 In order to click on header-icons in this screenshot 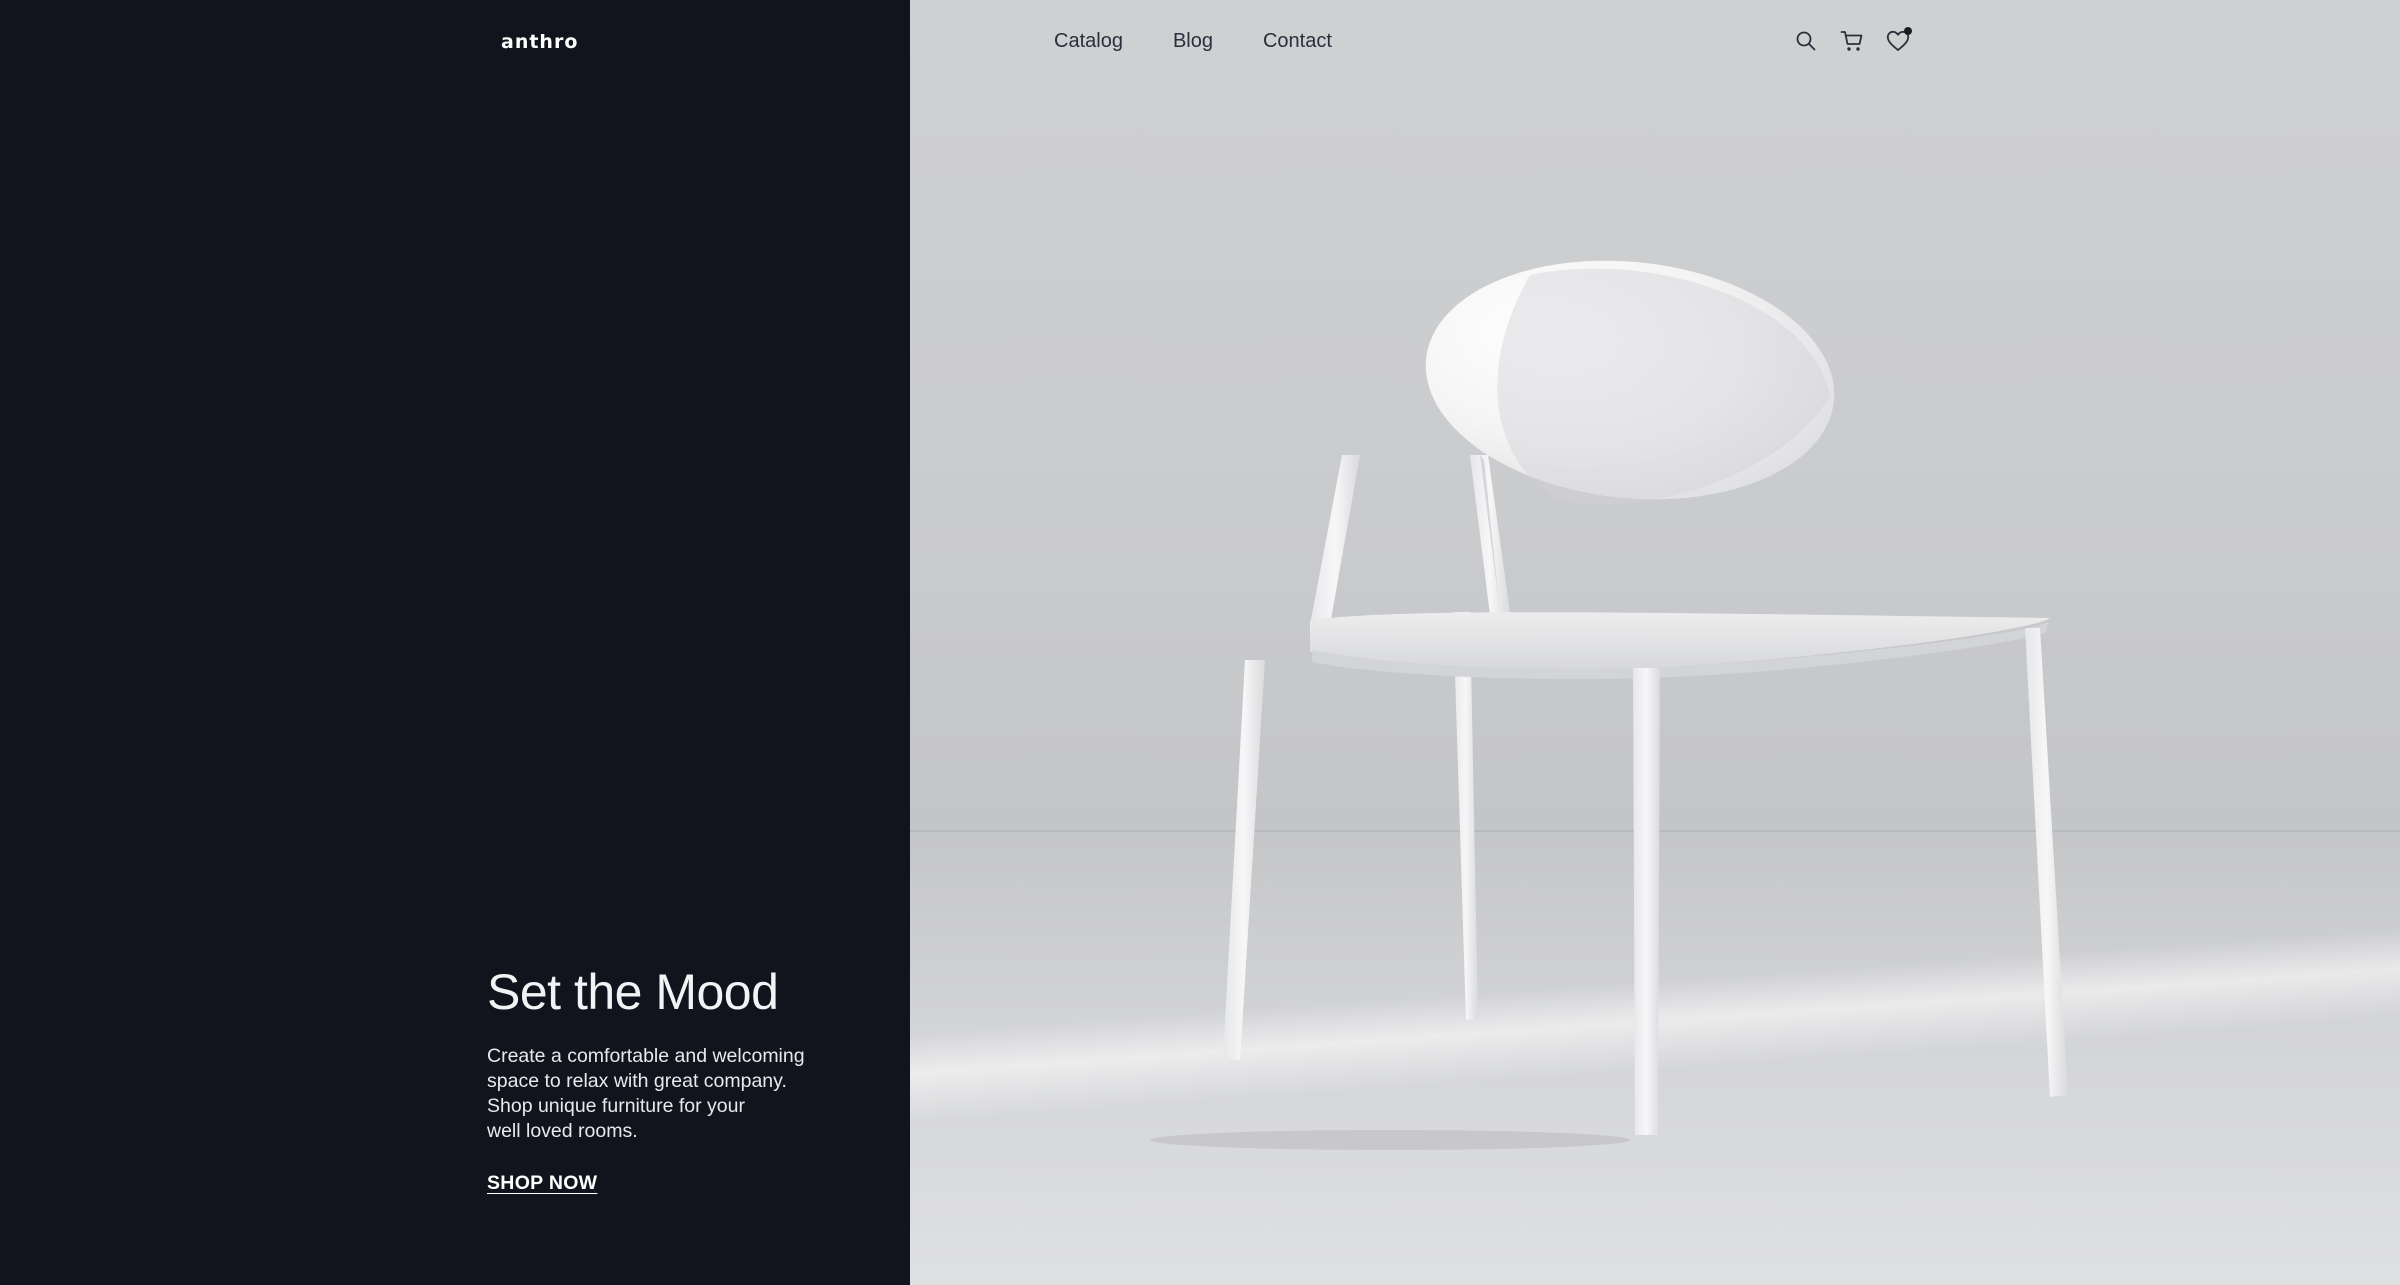, I will do `click(1853, 40)`.